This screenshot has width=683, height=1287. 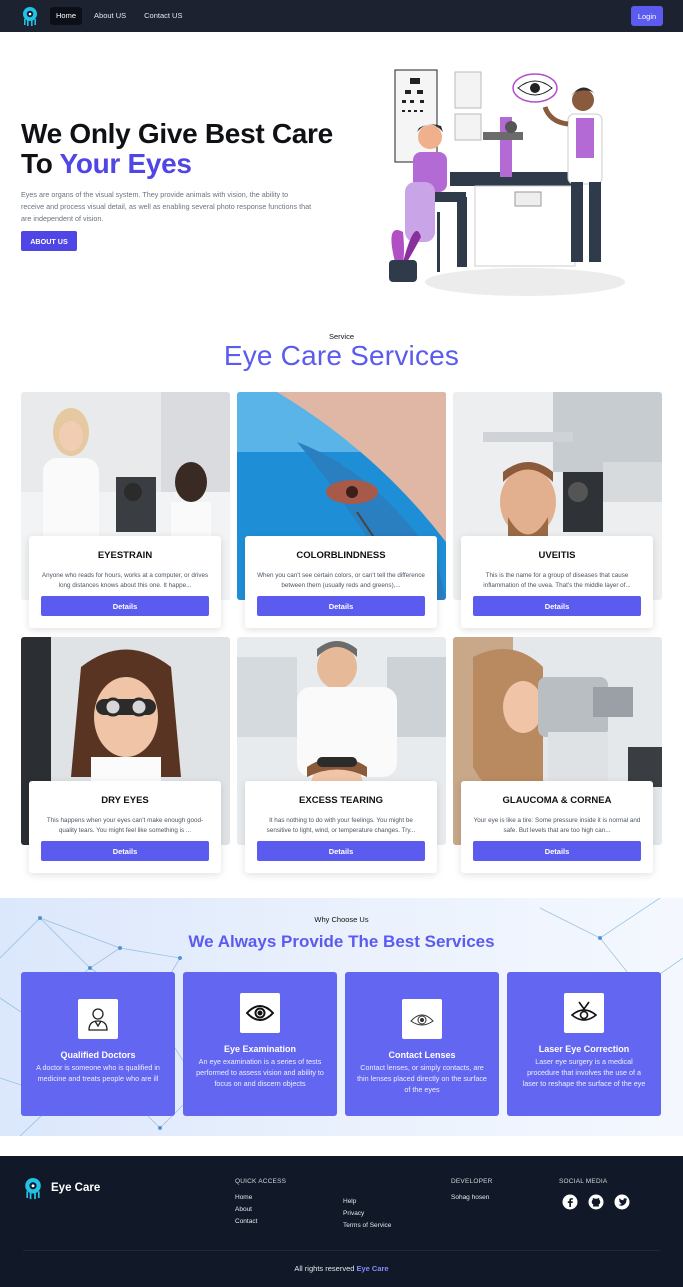 I want to click on service-card-title: UVEITIS, so click(x=557, y=555).